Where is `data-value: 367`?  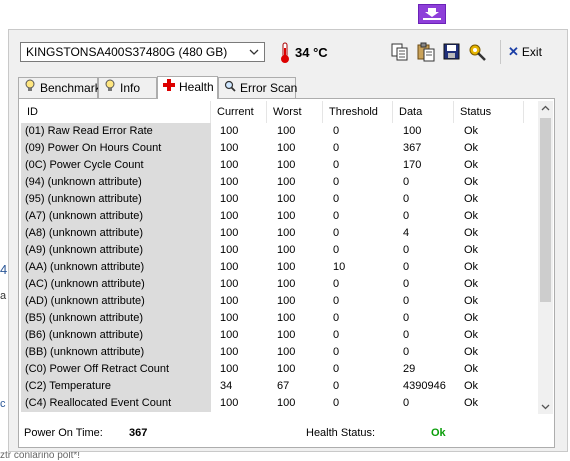
data-value: 367 is located at coordinates (412, 148).